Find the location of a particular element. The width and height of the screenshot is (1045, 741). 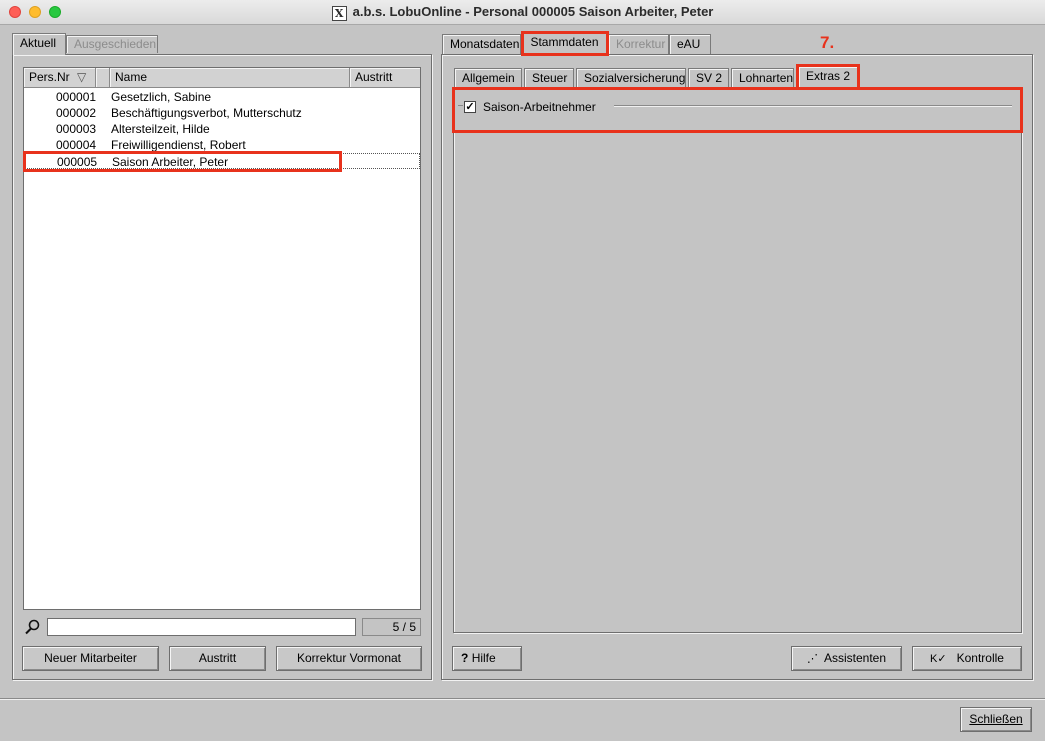

tab-aktuell-label: Aktuell is located at coordinates (38, 43).